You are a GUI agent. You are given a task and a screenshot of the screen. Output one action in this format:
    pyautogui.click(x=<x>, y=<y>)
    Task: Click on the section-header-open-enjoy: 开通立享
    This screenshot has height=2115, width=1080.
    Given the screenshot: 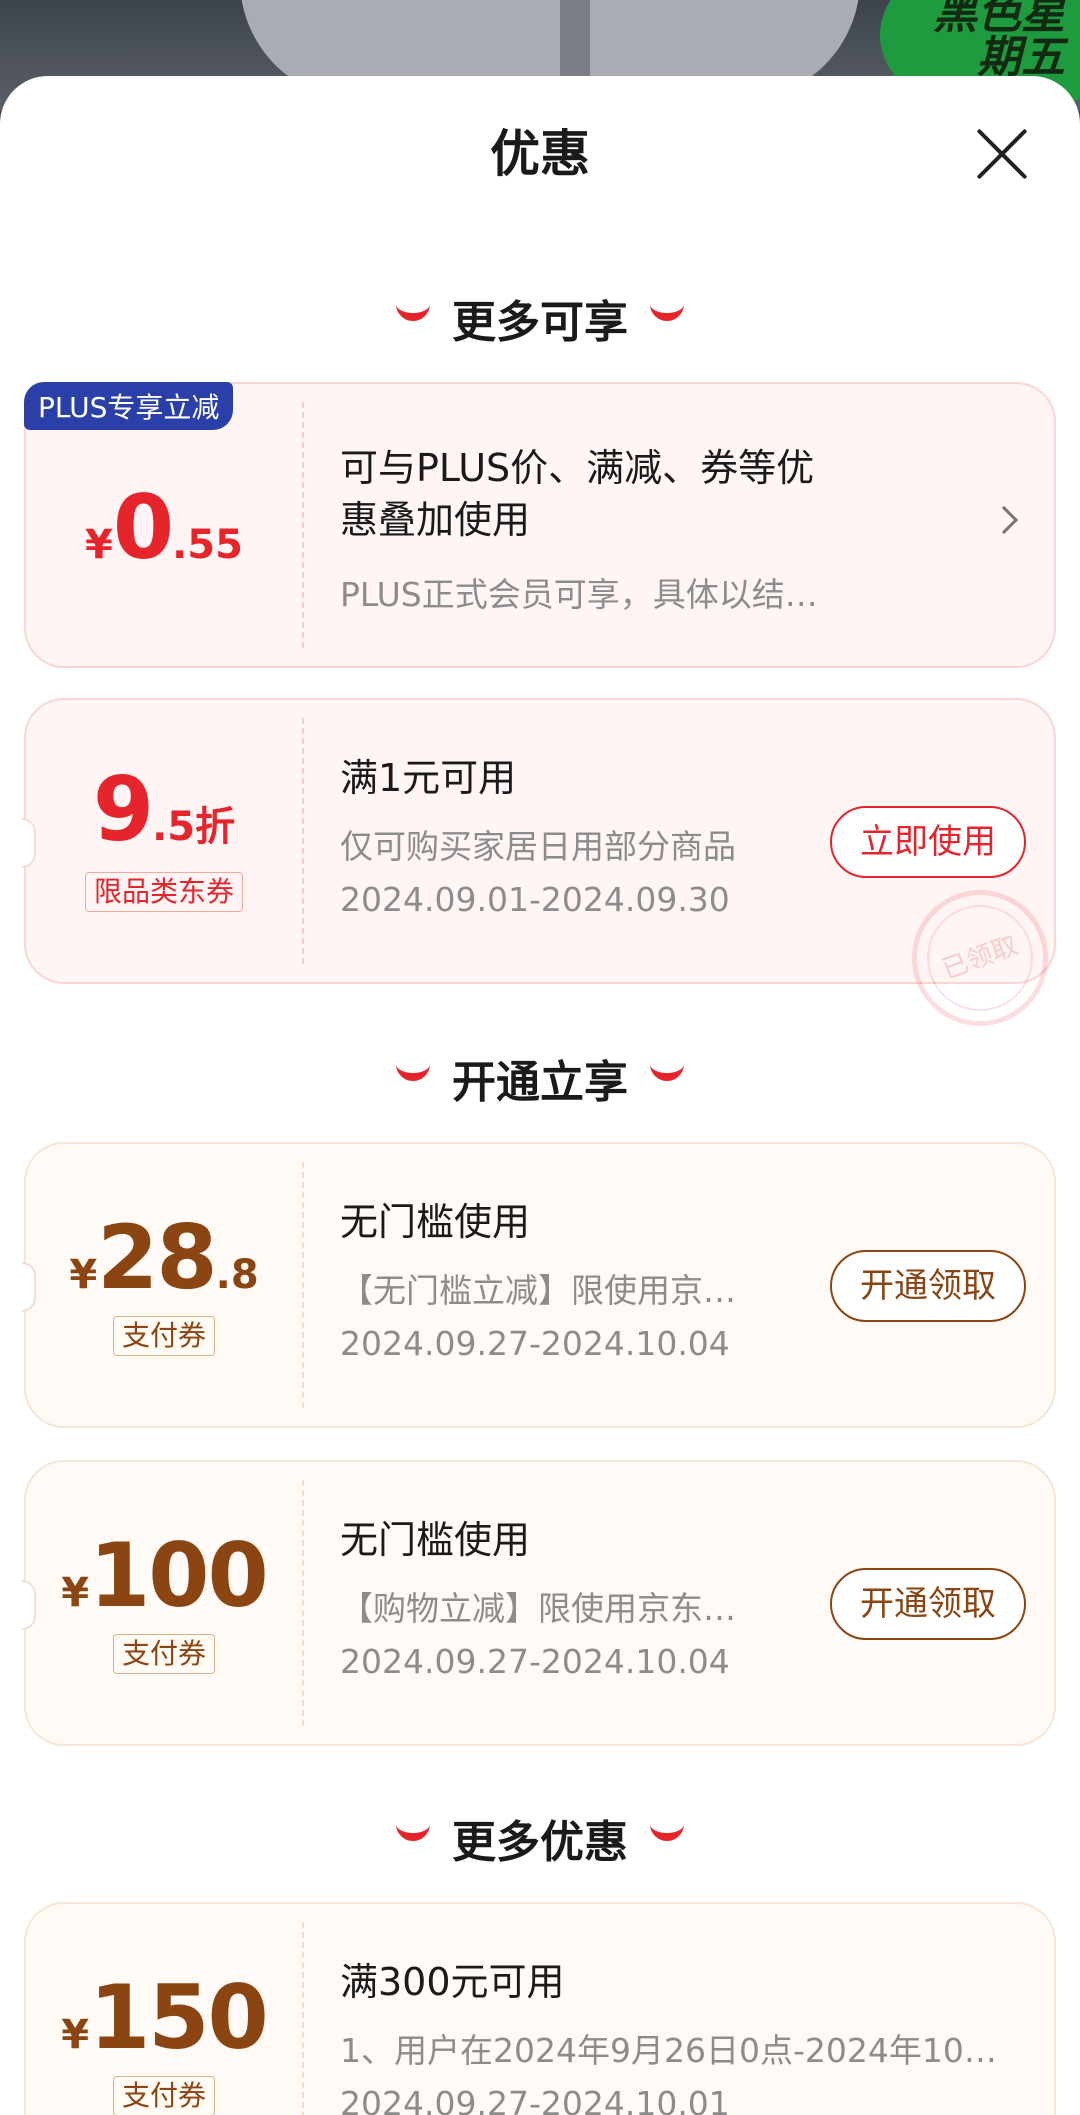 What is the action you would take?
    pyautogui.click(x=540, y=1078)
    